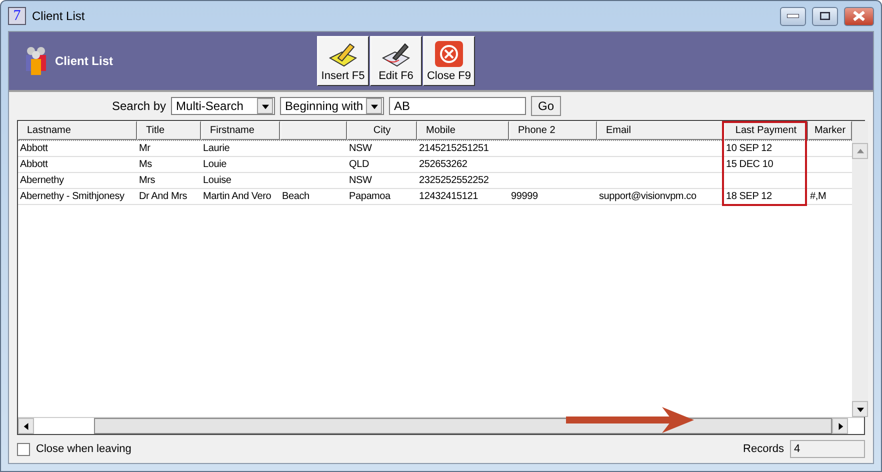 The width and height of the screenshot is (882, 472). What do you see at coordinates (648, 197) in the screenshot?
I see `table-cell-text: support@visionvpm.co` at bounding box center [648, 197].